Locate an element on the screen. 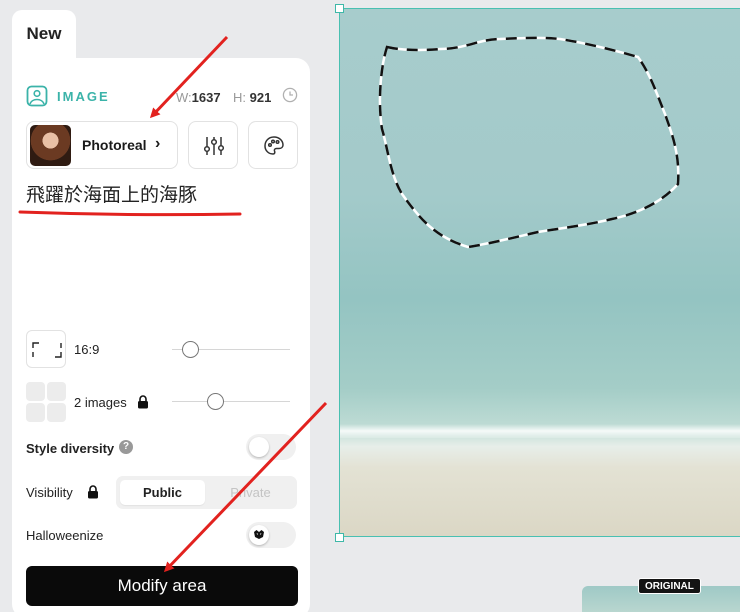 Image resolution: width=740 pixels, height=612 pixels. aspect-ratio-slider-thumb is located at coordinates (190, 349).